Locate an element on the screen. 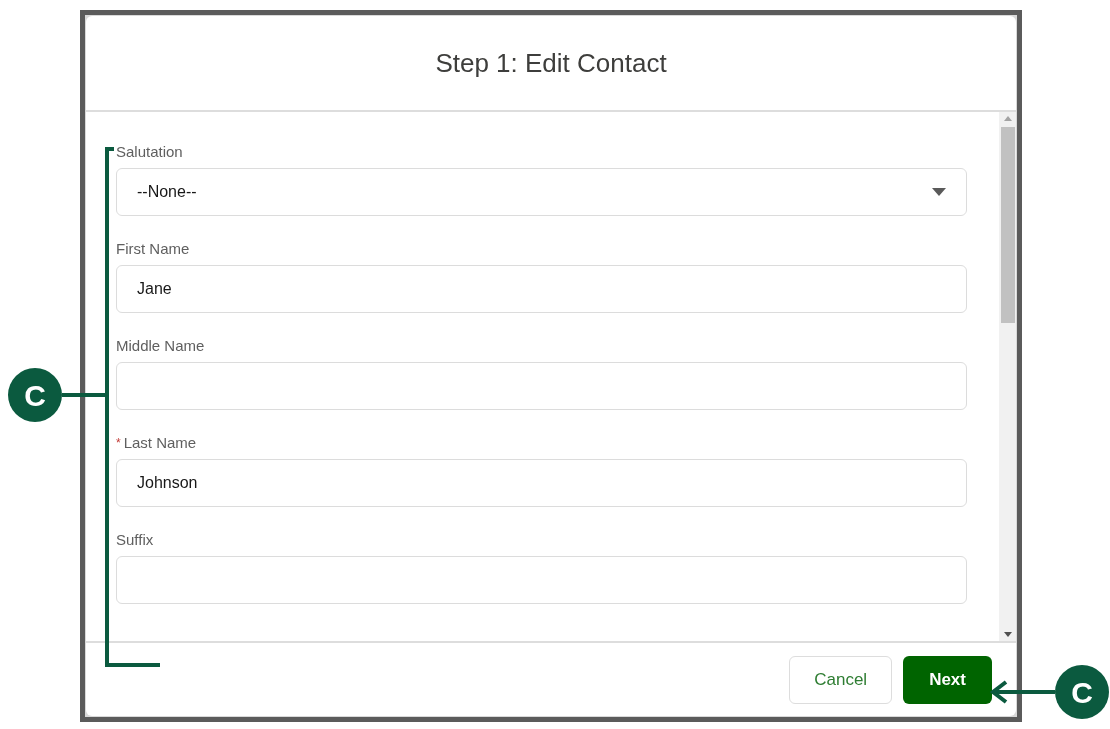 The width and height of the screenshot is (1110, 729). pointer-arrow is located at coordinates (1022, 692).